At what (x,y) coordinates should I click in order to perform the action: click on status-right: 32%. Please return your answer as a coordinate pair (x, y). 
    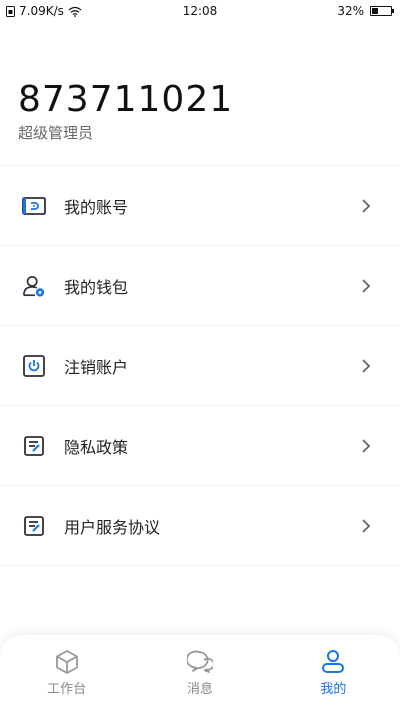
    Looking at the image, I should click on (365, 11).